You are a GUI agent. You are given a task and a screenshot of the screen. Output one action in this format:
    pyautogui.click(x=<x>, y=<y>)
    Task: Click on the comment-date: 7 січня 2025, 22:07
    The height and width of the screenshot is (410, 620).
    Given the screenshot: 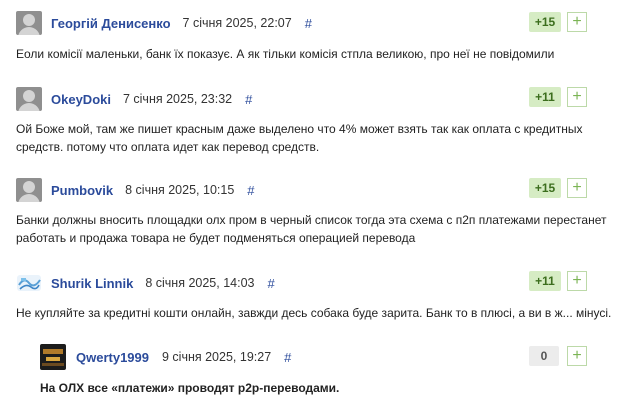 What is the action you would take?
    pyautogui.click(x=237, y=23)
    